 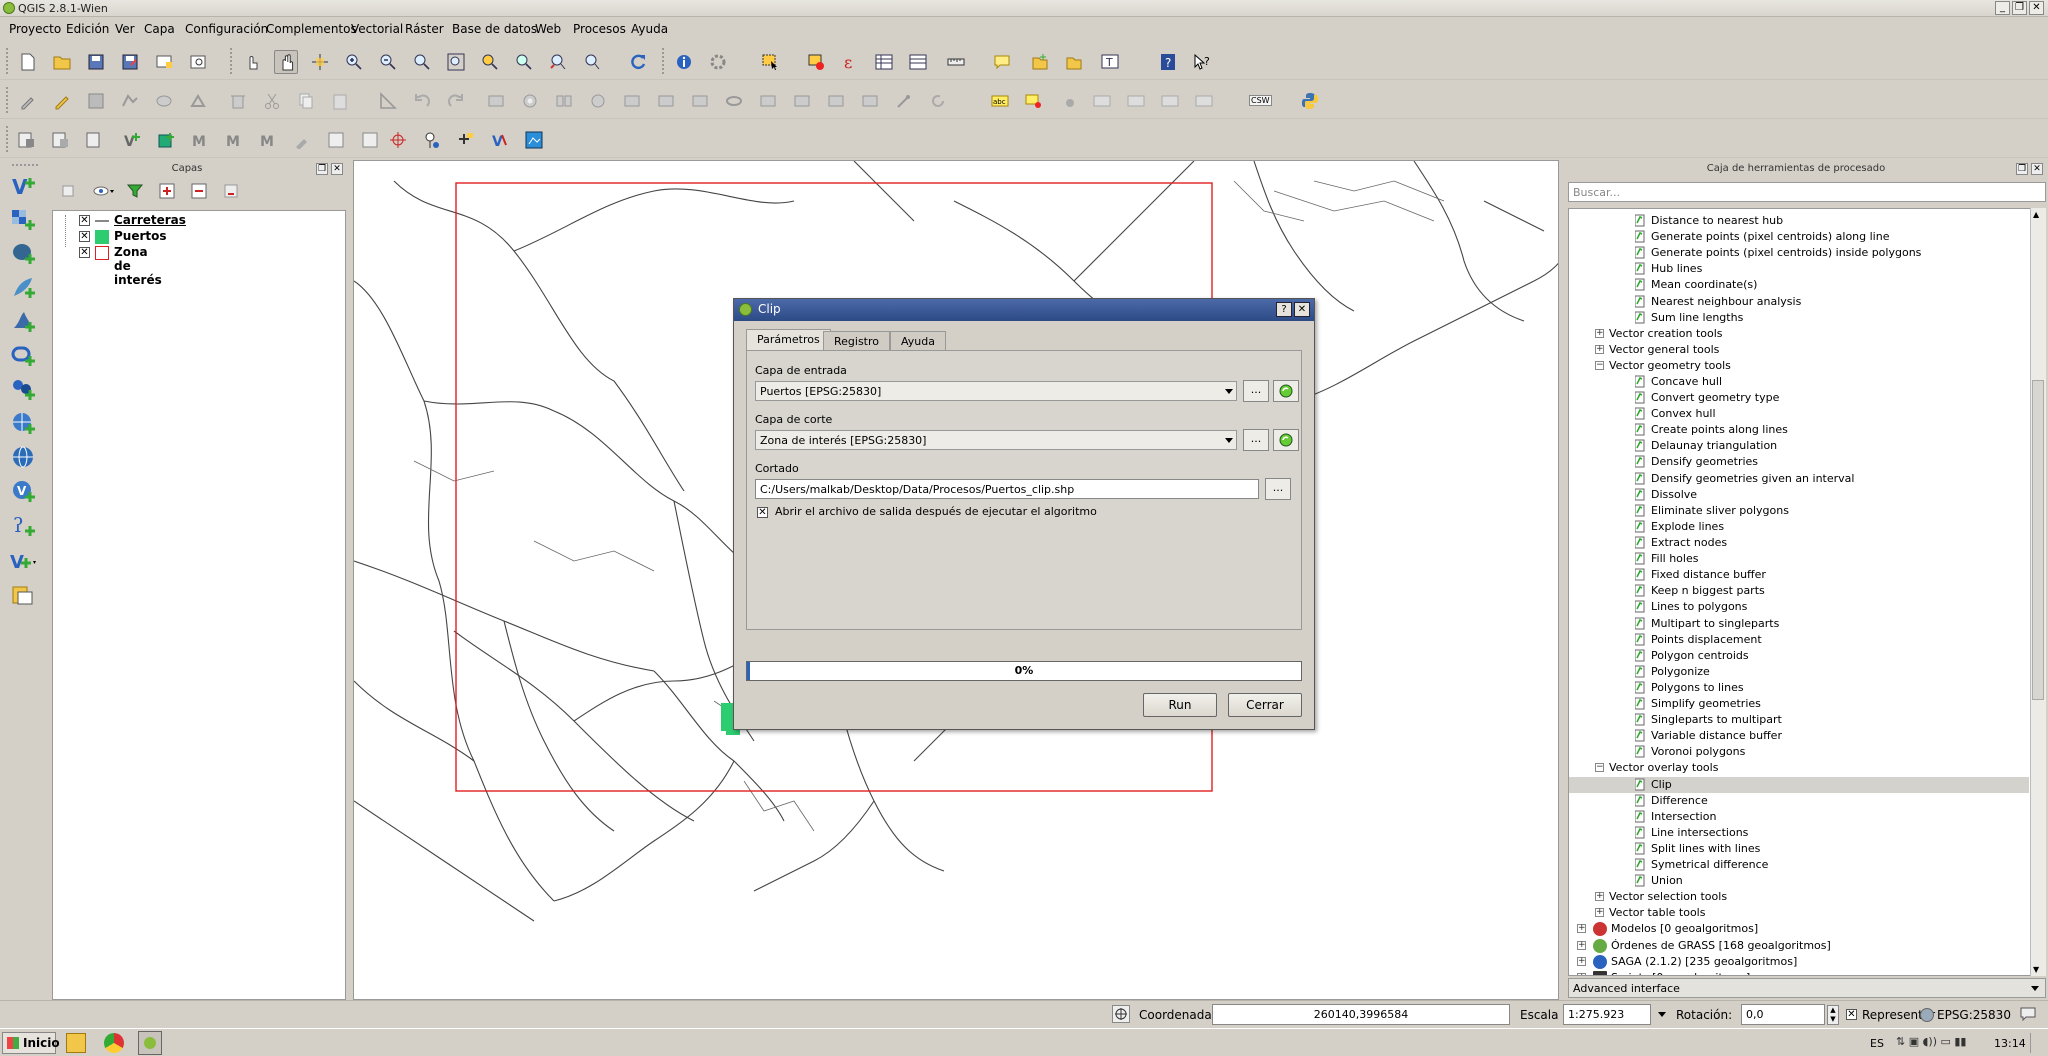 What do you see at coordinates (1799, 801) in the screenshot?
I see `algorithm-item: Difference` at bounding box center [1799, 801].